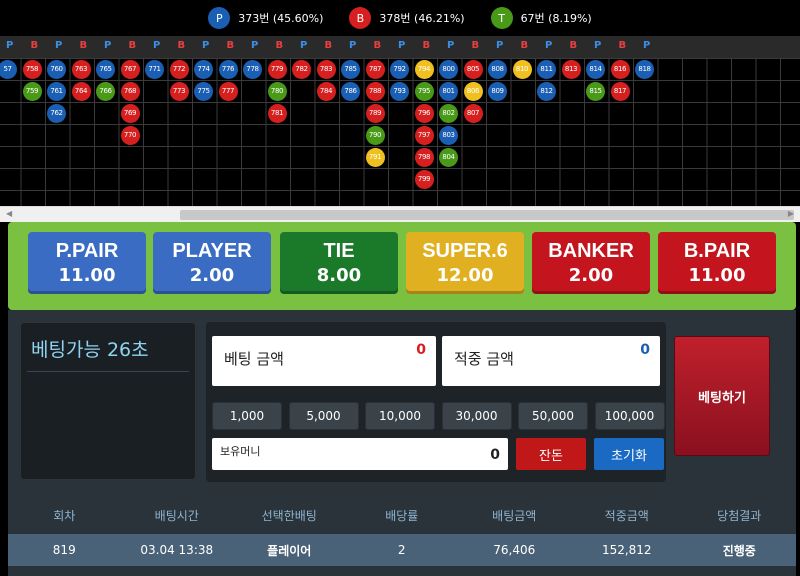  I want to click on road-scrollbar: ◀ ▶, so click(400, 214).